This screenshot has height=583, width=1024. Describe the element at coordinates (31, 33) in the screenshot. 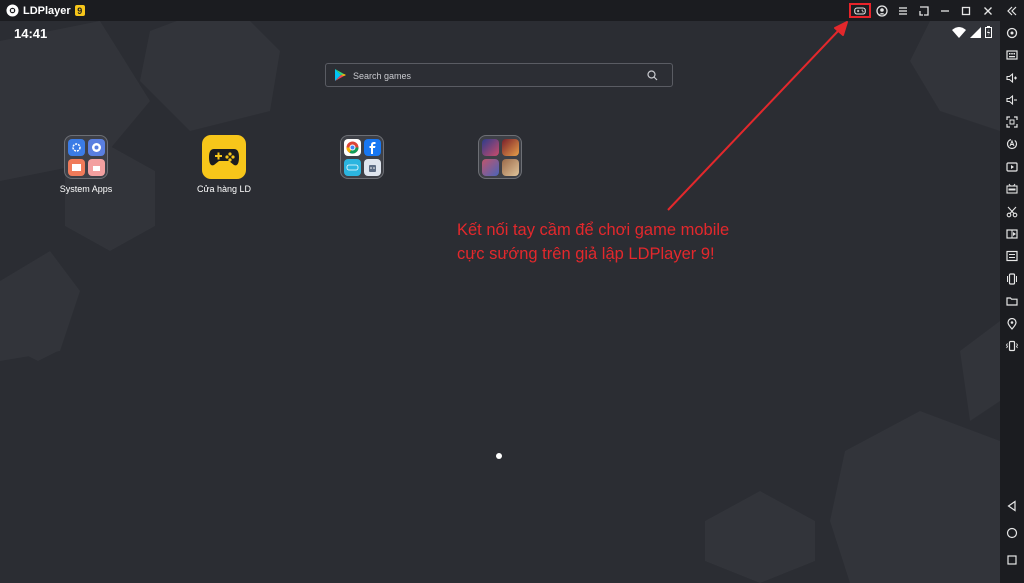

I see `status-time: 14:41` at that location.